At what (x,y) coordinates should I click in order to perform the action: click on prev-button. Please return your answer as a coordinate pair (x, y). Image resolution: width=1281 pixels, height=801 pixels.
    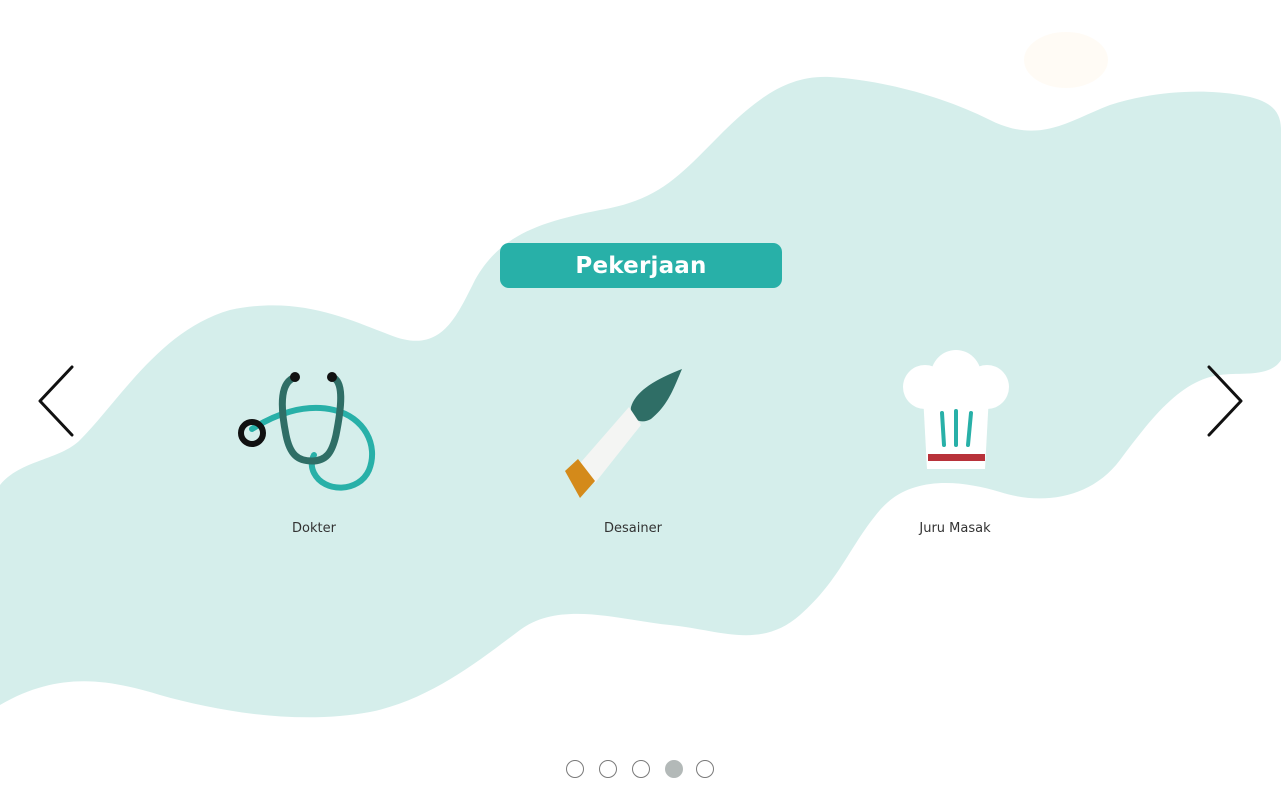
    Looking at the image, I should click on (56, 401).